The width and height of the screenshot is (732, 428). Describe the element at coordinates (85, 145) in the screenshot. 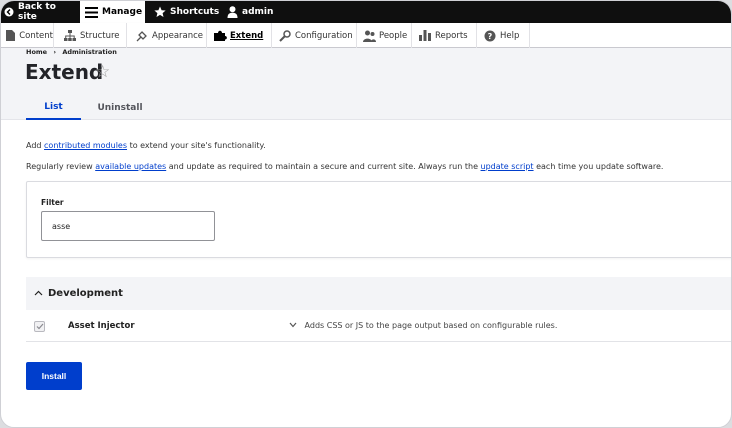

I see `contributed-modules-link: contributed modules` at that location.